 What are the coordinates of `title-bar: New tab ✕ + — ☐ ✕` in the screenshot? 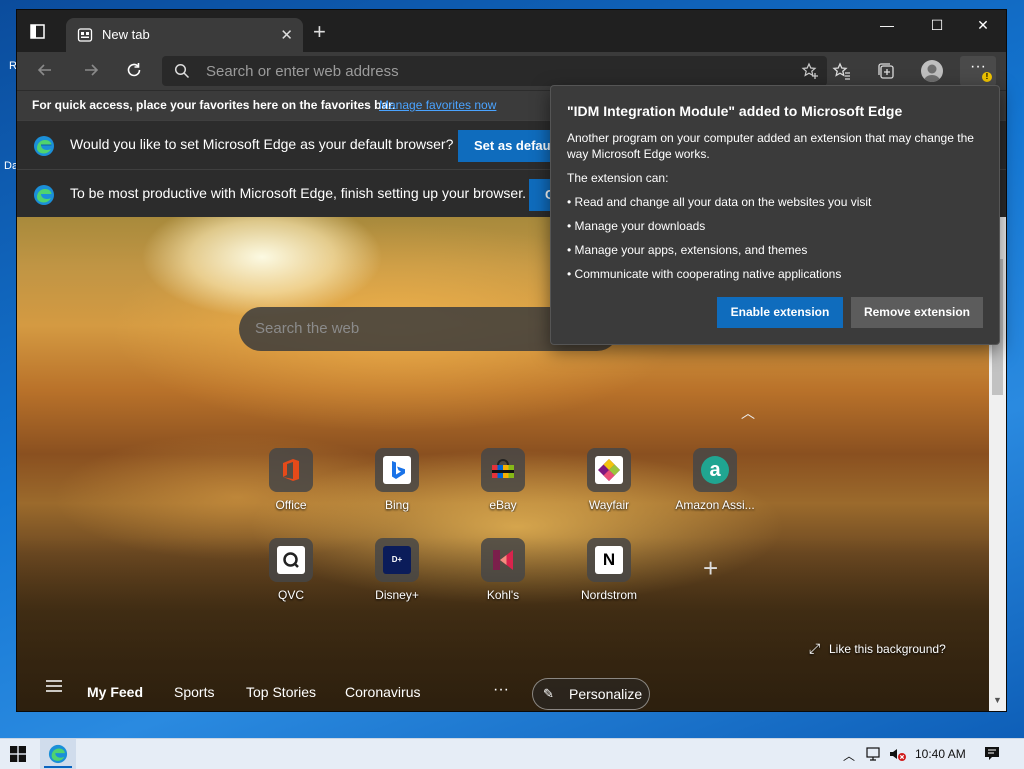 It's located at (511, 31).